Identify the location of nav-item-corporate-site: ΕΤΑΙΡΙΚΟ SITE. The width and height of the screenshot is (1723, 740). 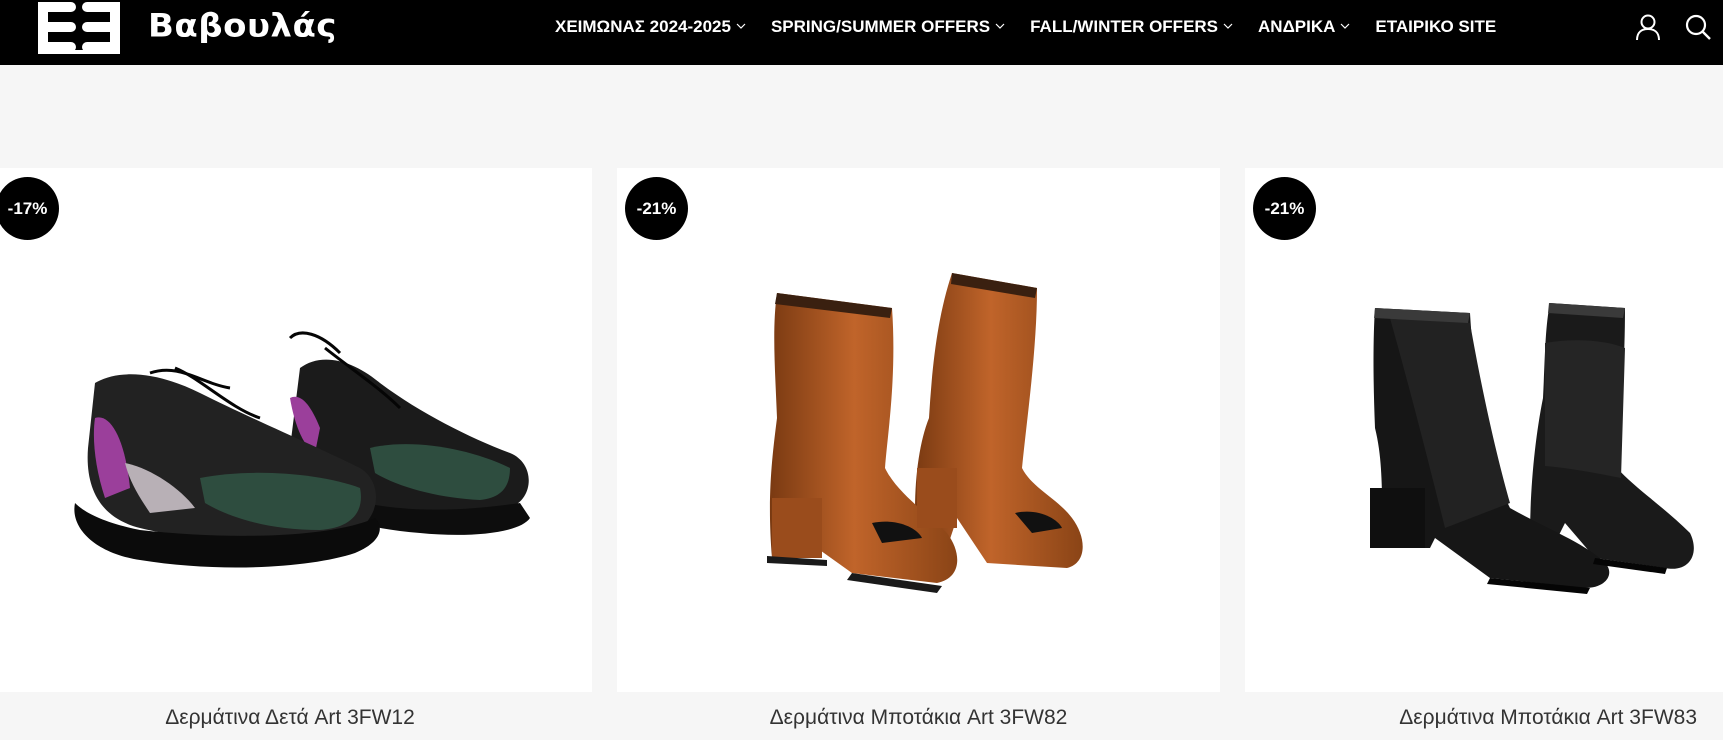
(1435, 27).